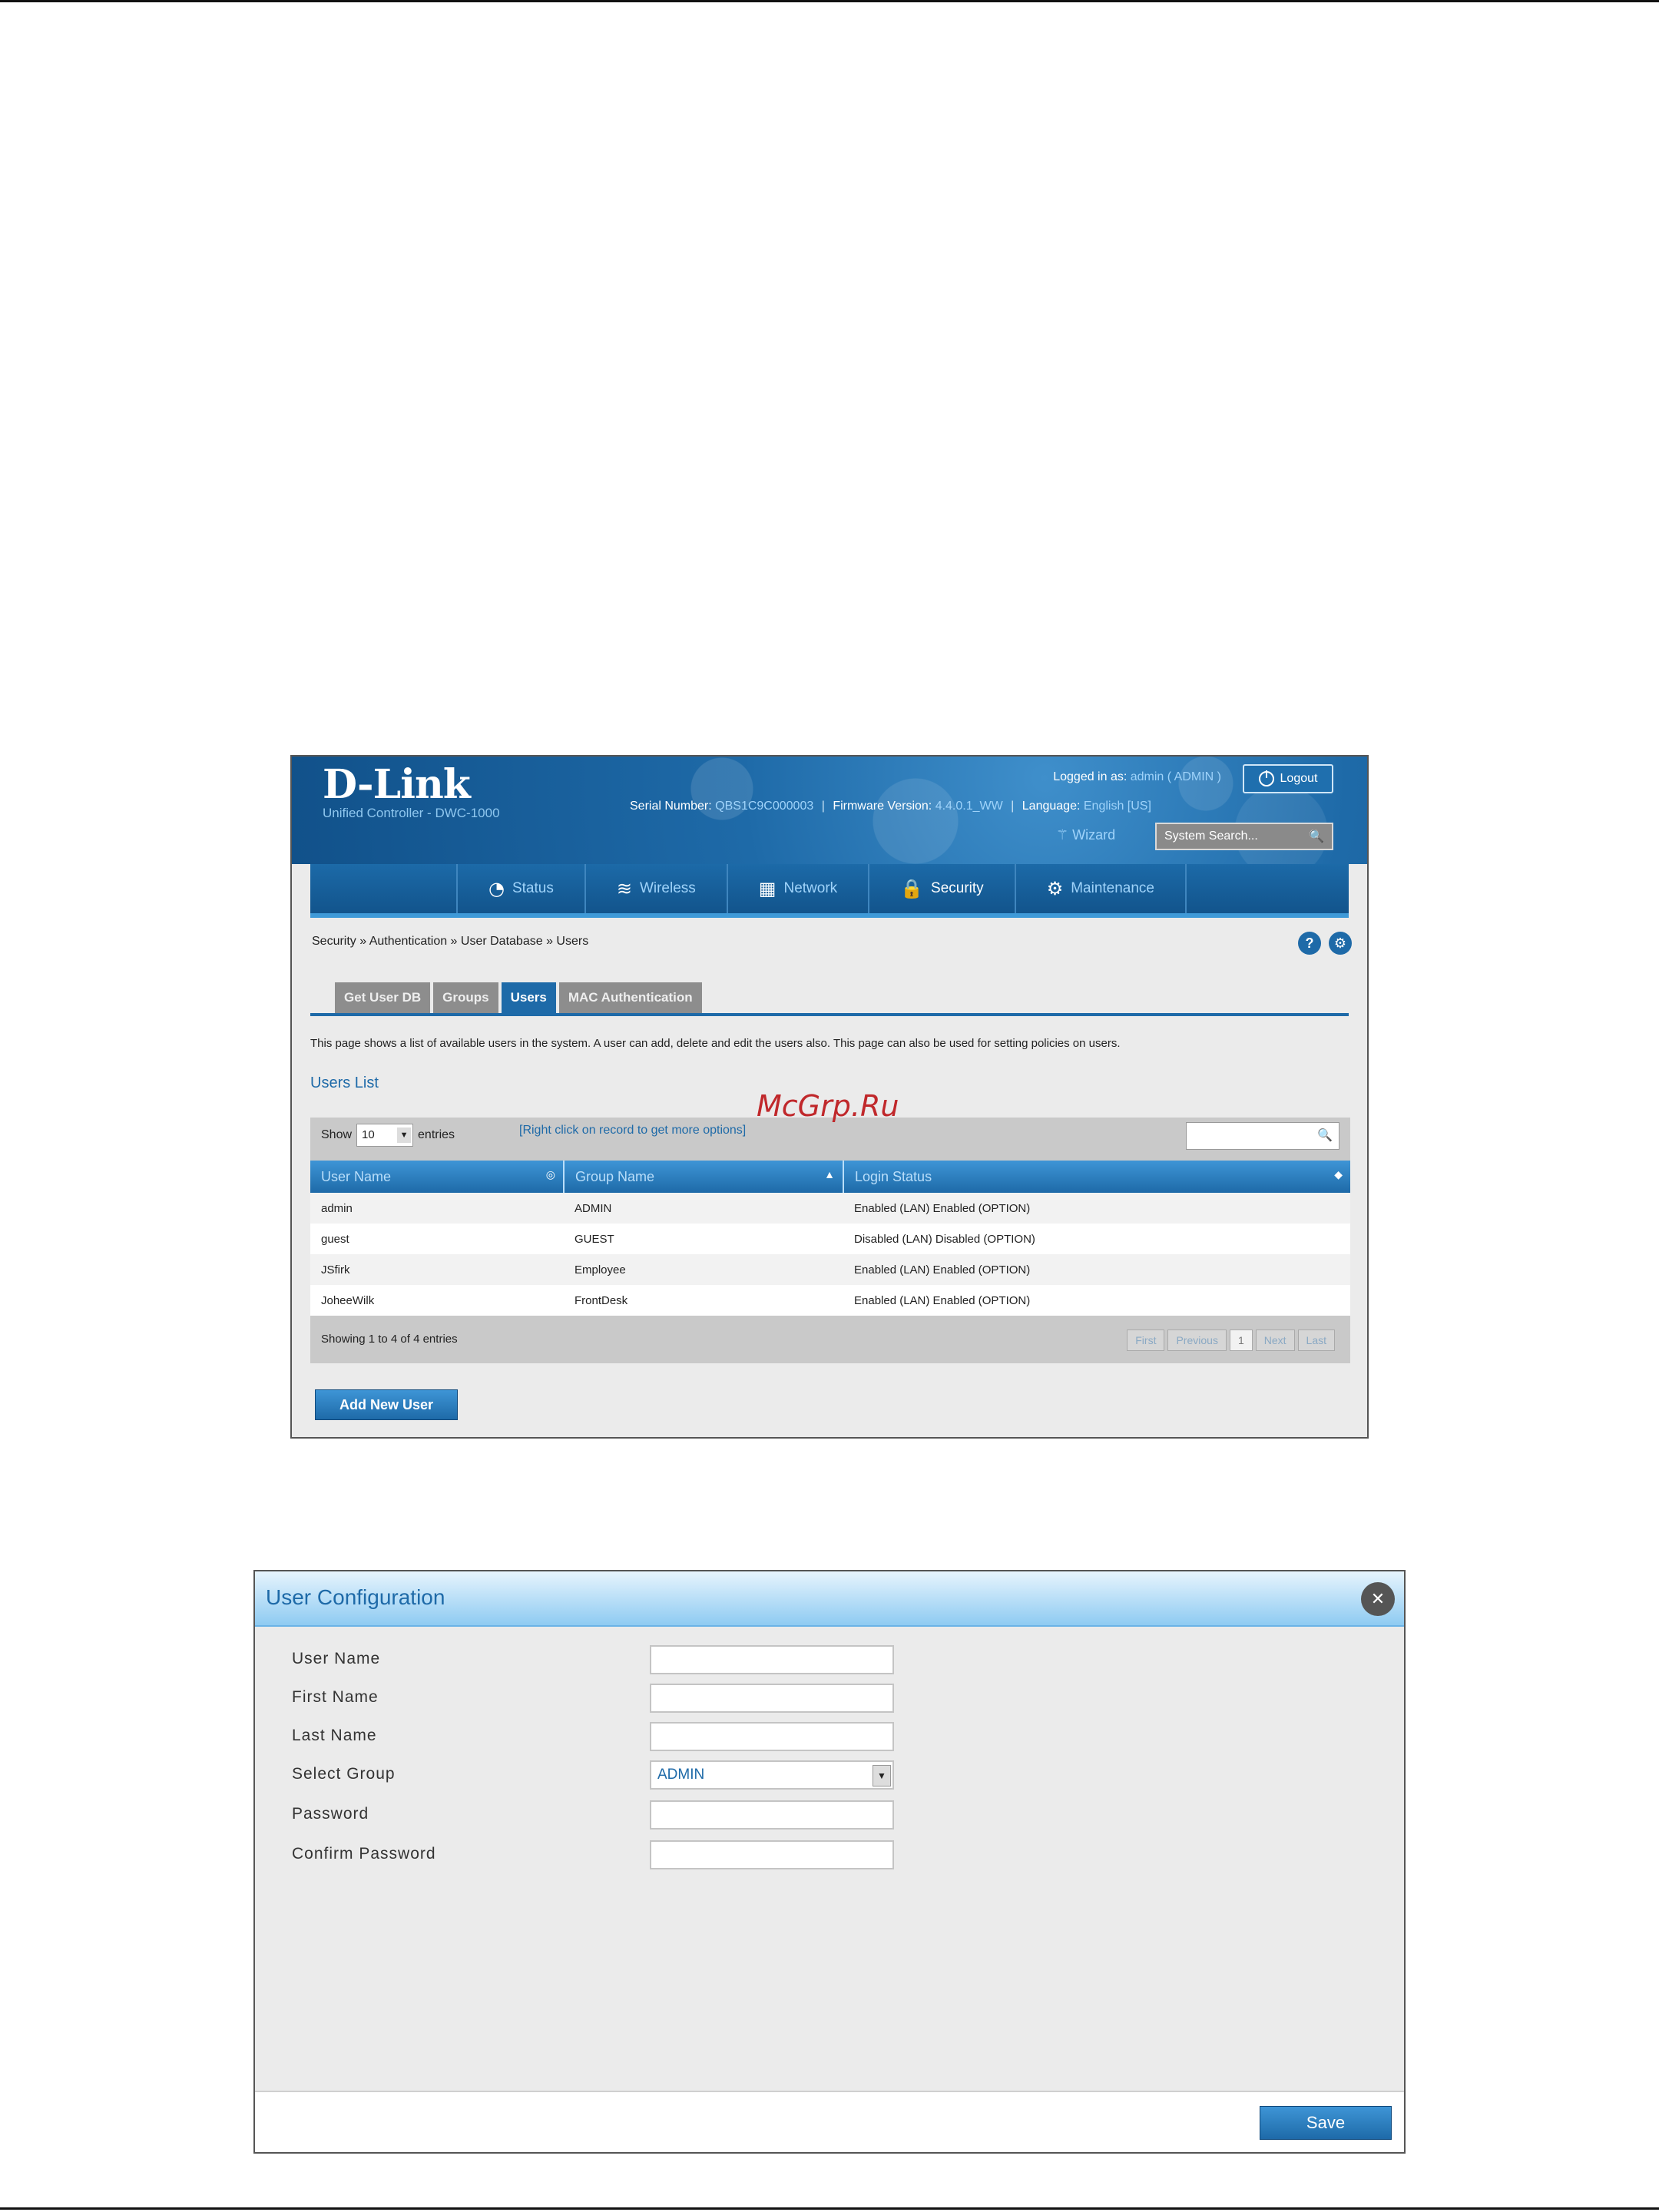 The width and height of the screenshot is (1659, 2212). What do you see at coordinates (1096, 1239) in the screenshot?
I see `cell-status: Disabled (LAN) Disabled (OPTION)` at bounding box center [1096, 1239].